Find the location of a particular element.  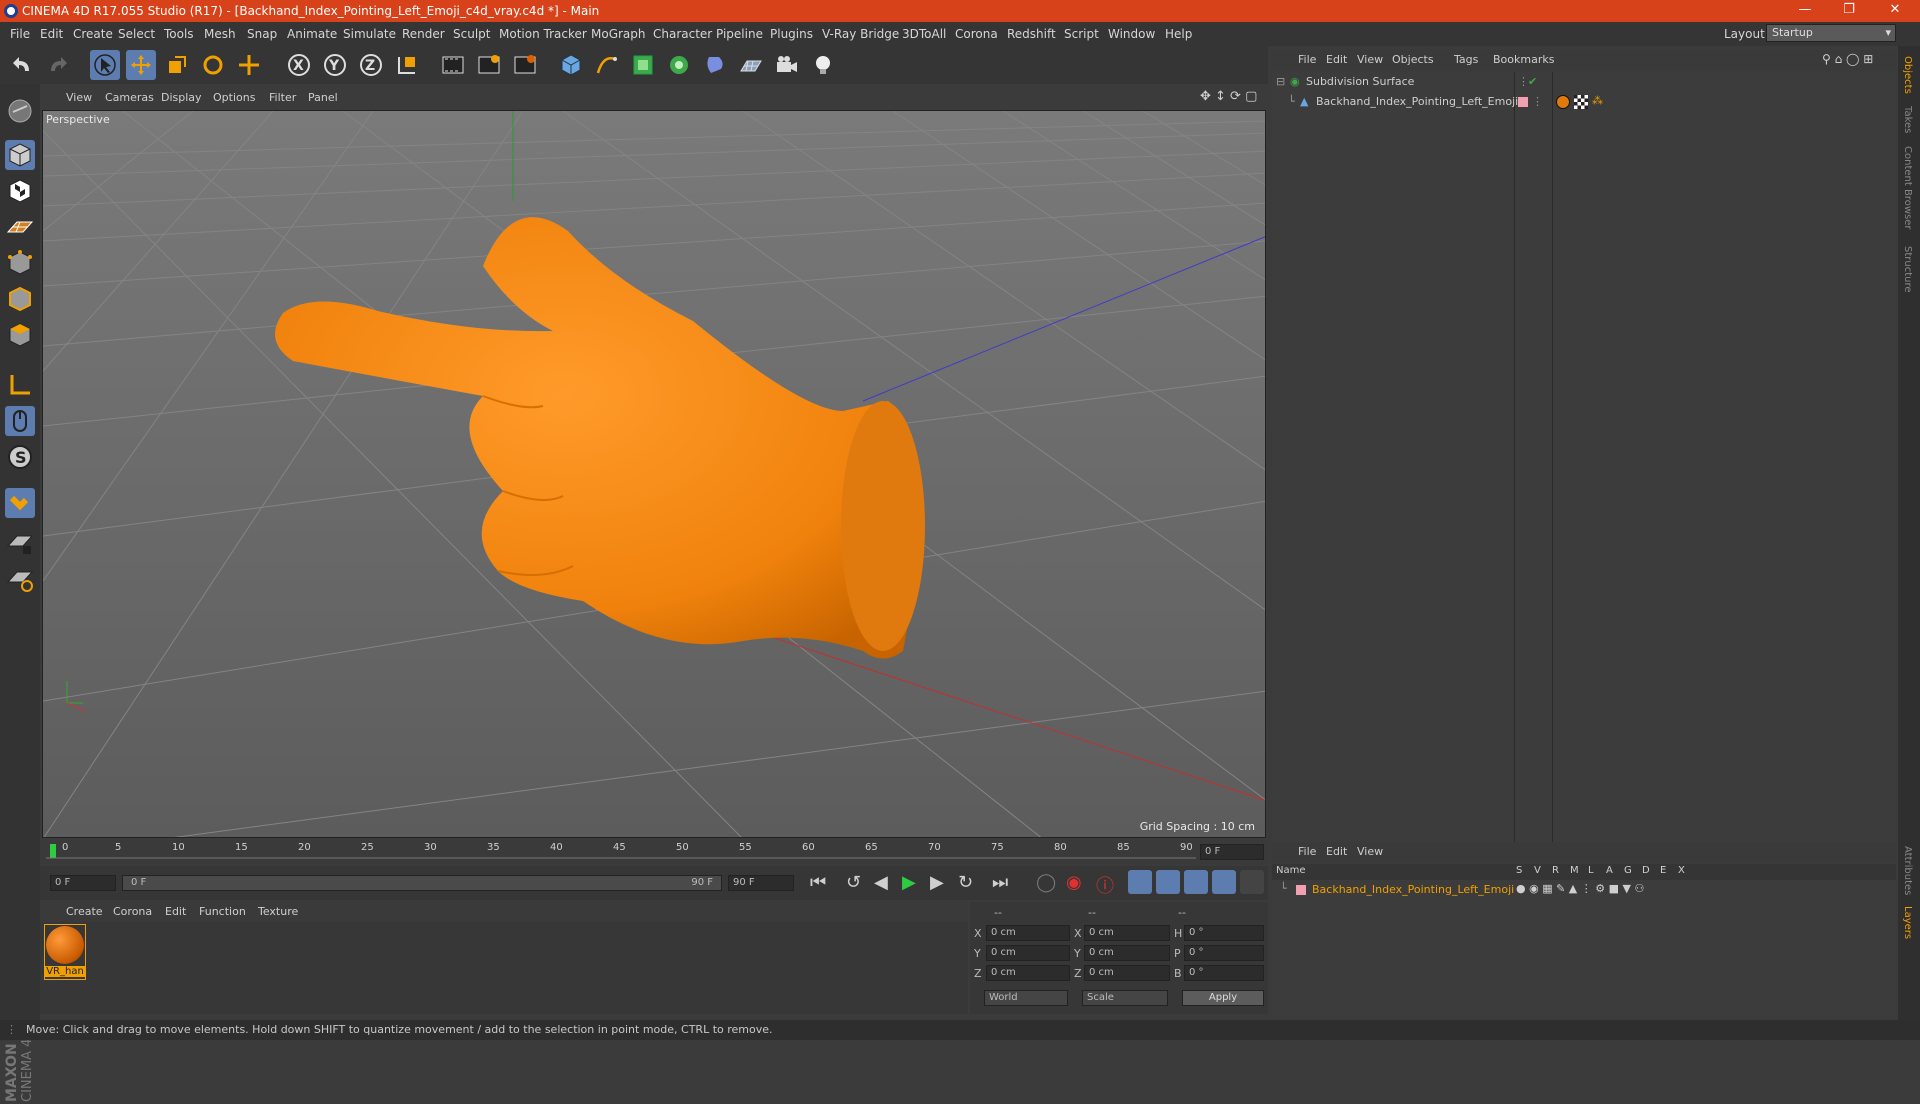

tweak-mode-button is located at coordinates (20, 421).